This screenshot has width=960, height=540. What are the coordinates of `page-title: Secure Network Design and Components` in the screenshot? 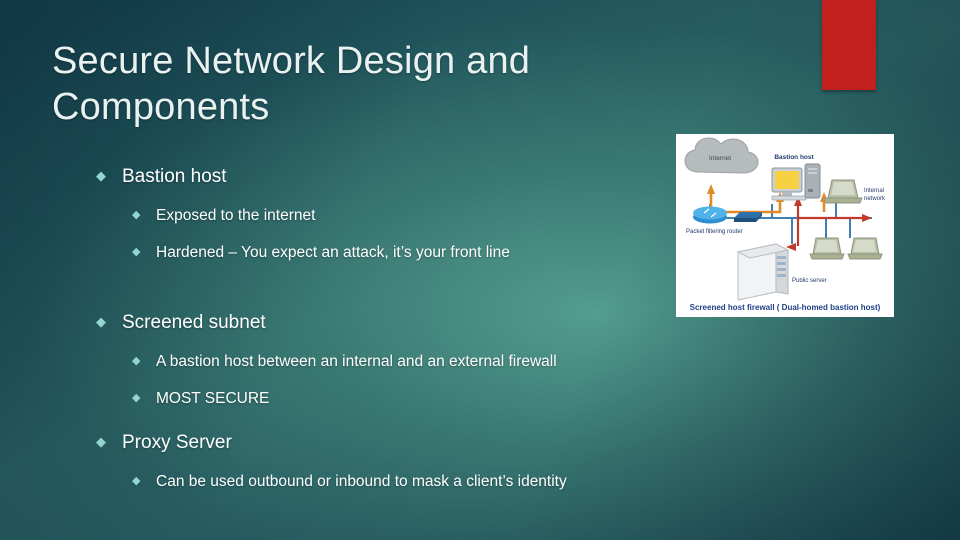 It's located at (291, 84).